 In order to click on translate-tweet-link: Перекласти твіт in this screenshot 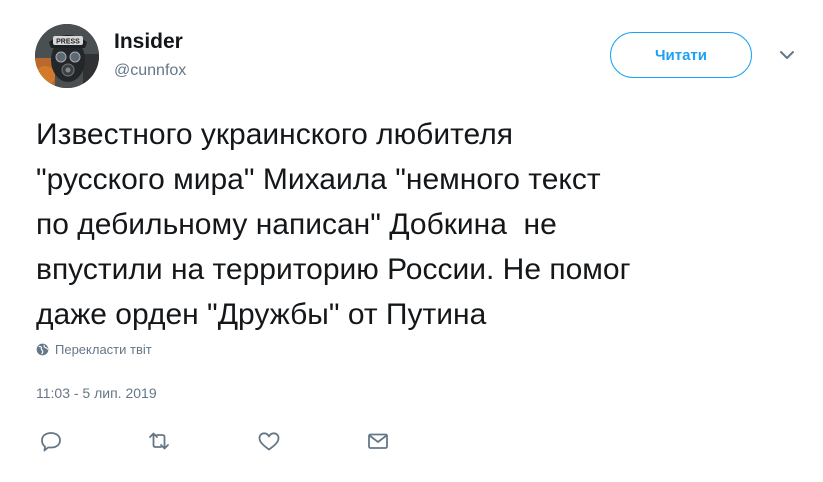, I will do `click(94, 349)`.